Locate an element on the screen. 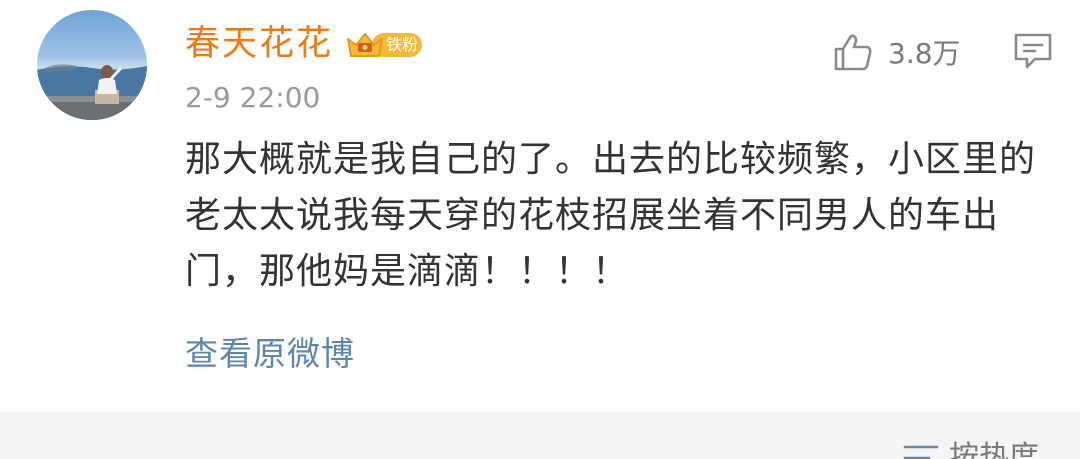 The image size is (1080, 459). comment-icon is located at coordinates (1033, 51).